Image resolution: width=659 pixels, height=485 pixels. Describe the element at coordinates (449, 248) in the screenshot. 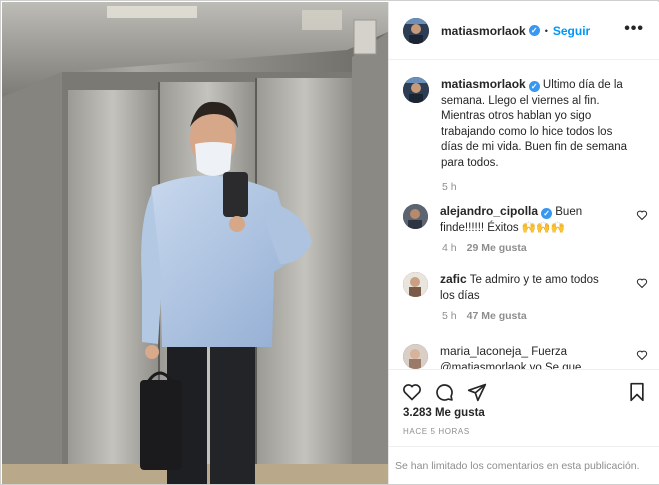

I see `comment-time: 4 h` at that location.